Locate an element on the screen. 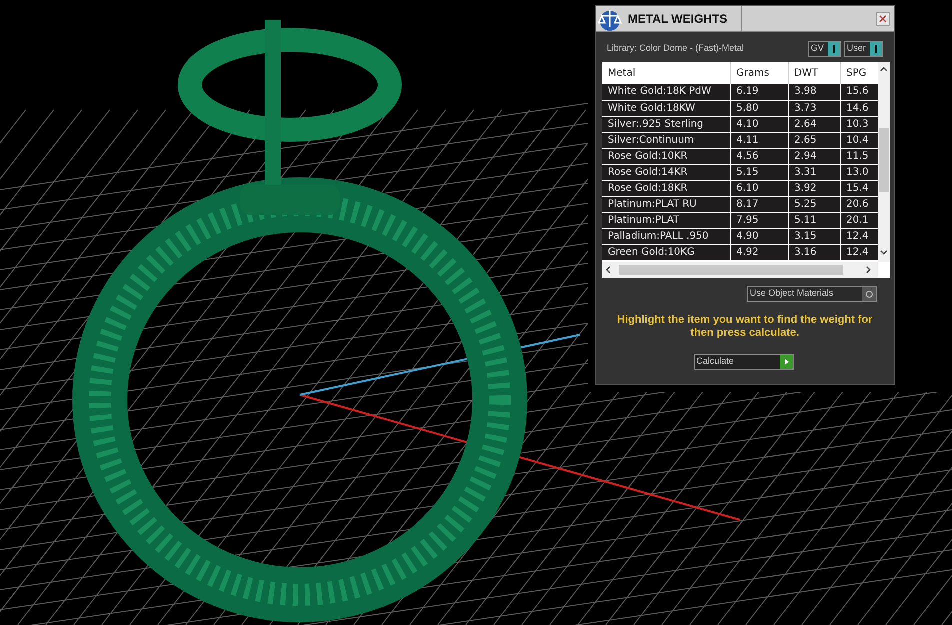 The width and height of the screenshot is (952, 625). chevron-right-icon is located at coordinates (868, 270).